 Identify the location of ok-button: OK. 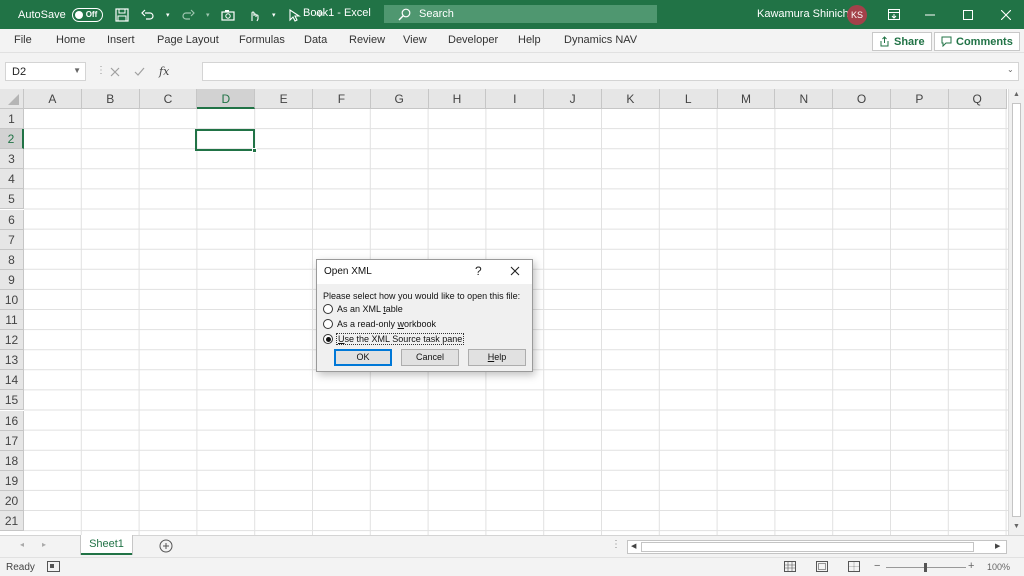
(363, 357).